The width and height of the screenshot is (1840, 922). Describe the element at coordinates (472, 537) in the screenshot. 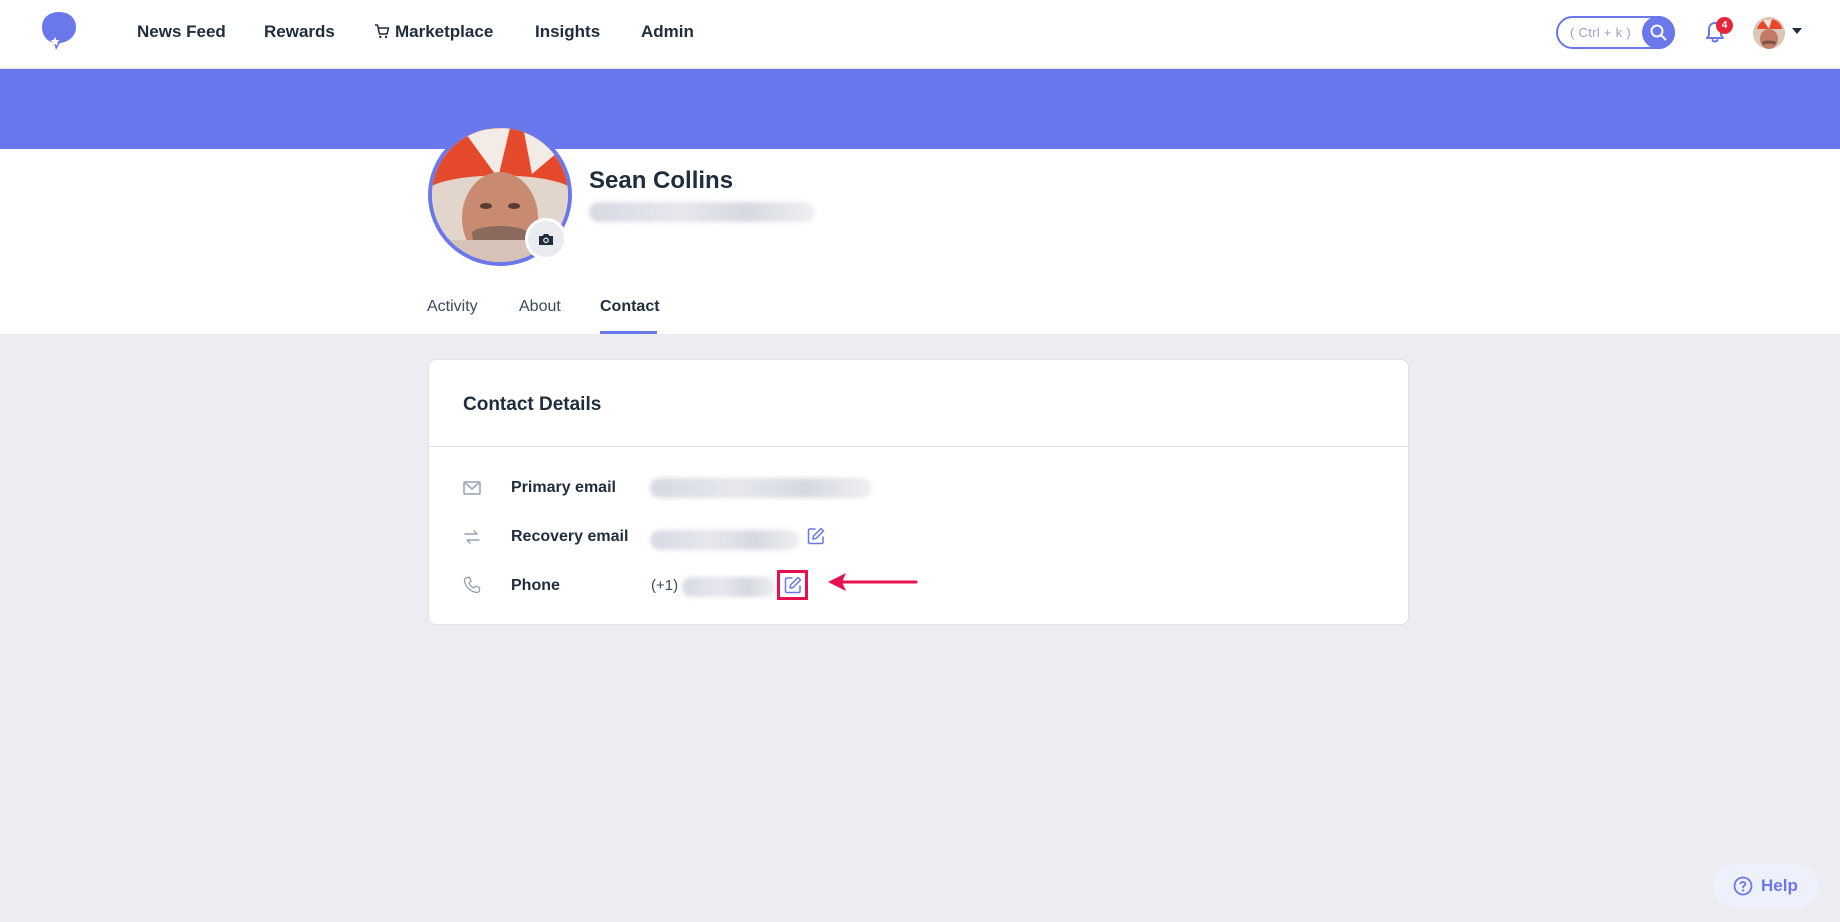

I see `sync-icon` at that location.